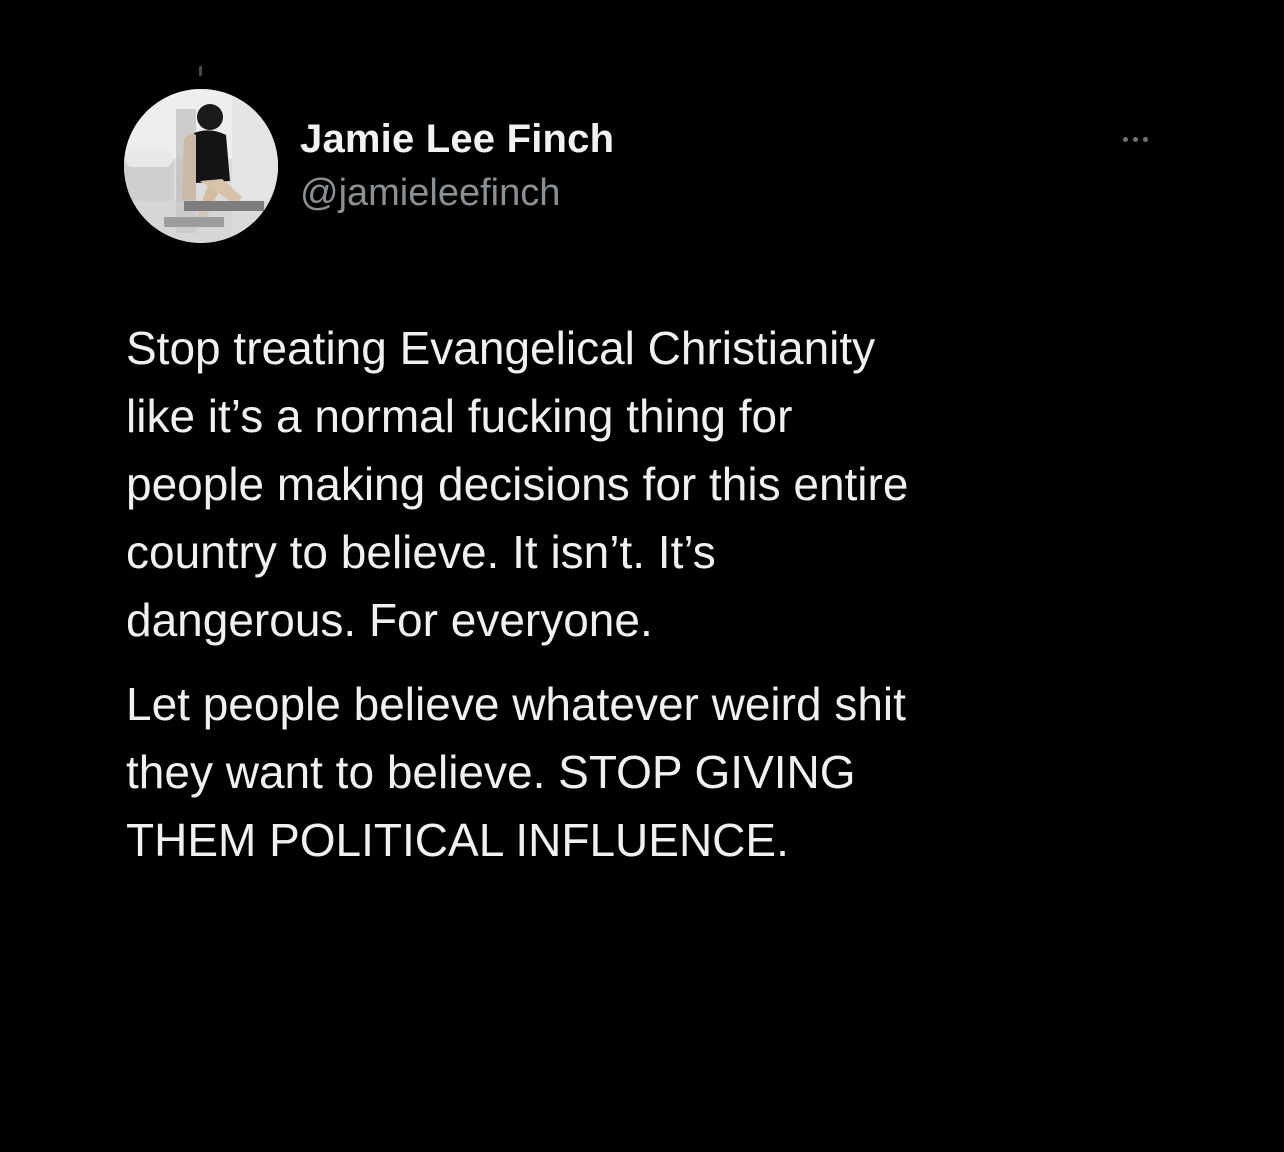 Image resolution: width=1284 pixels, height=1152 pixels. I want to click on tweet-line: dangerous. For everyone., so click(389, 620).